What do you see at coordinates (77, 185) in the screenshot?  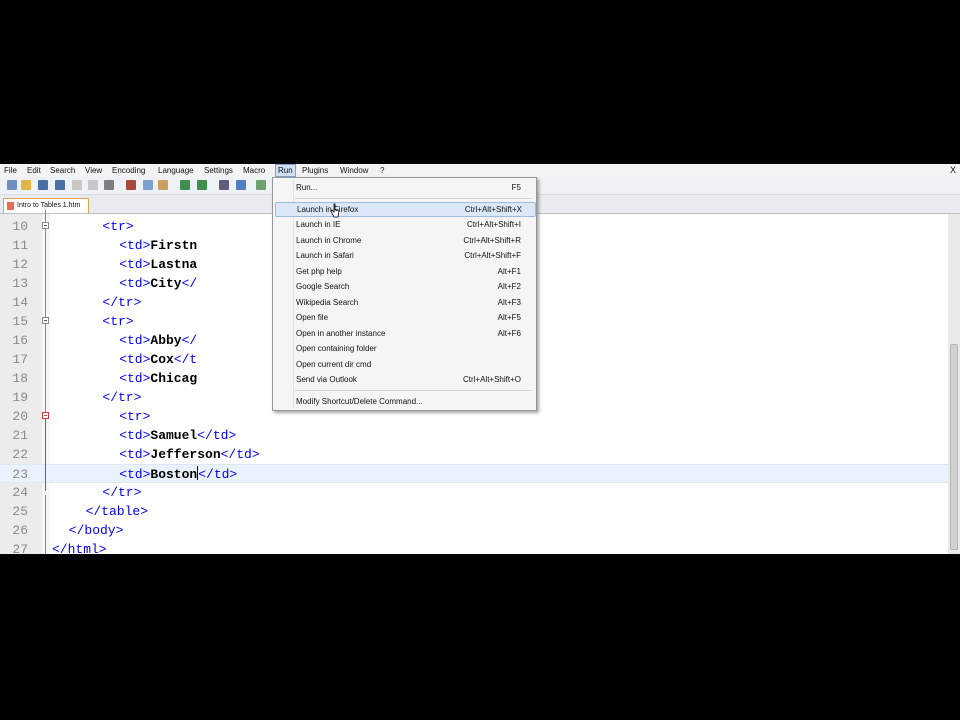 I see `close-icon` at bounding box center [77, 185].